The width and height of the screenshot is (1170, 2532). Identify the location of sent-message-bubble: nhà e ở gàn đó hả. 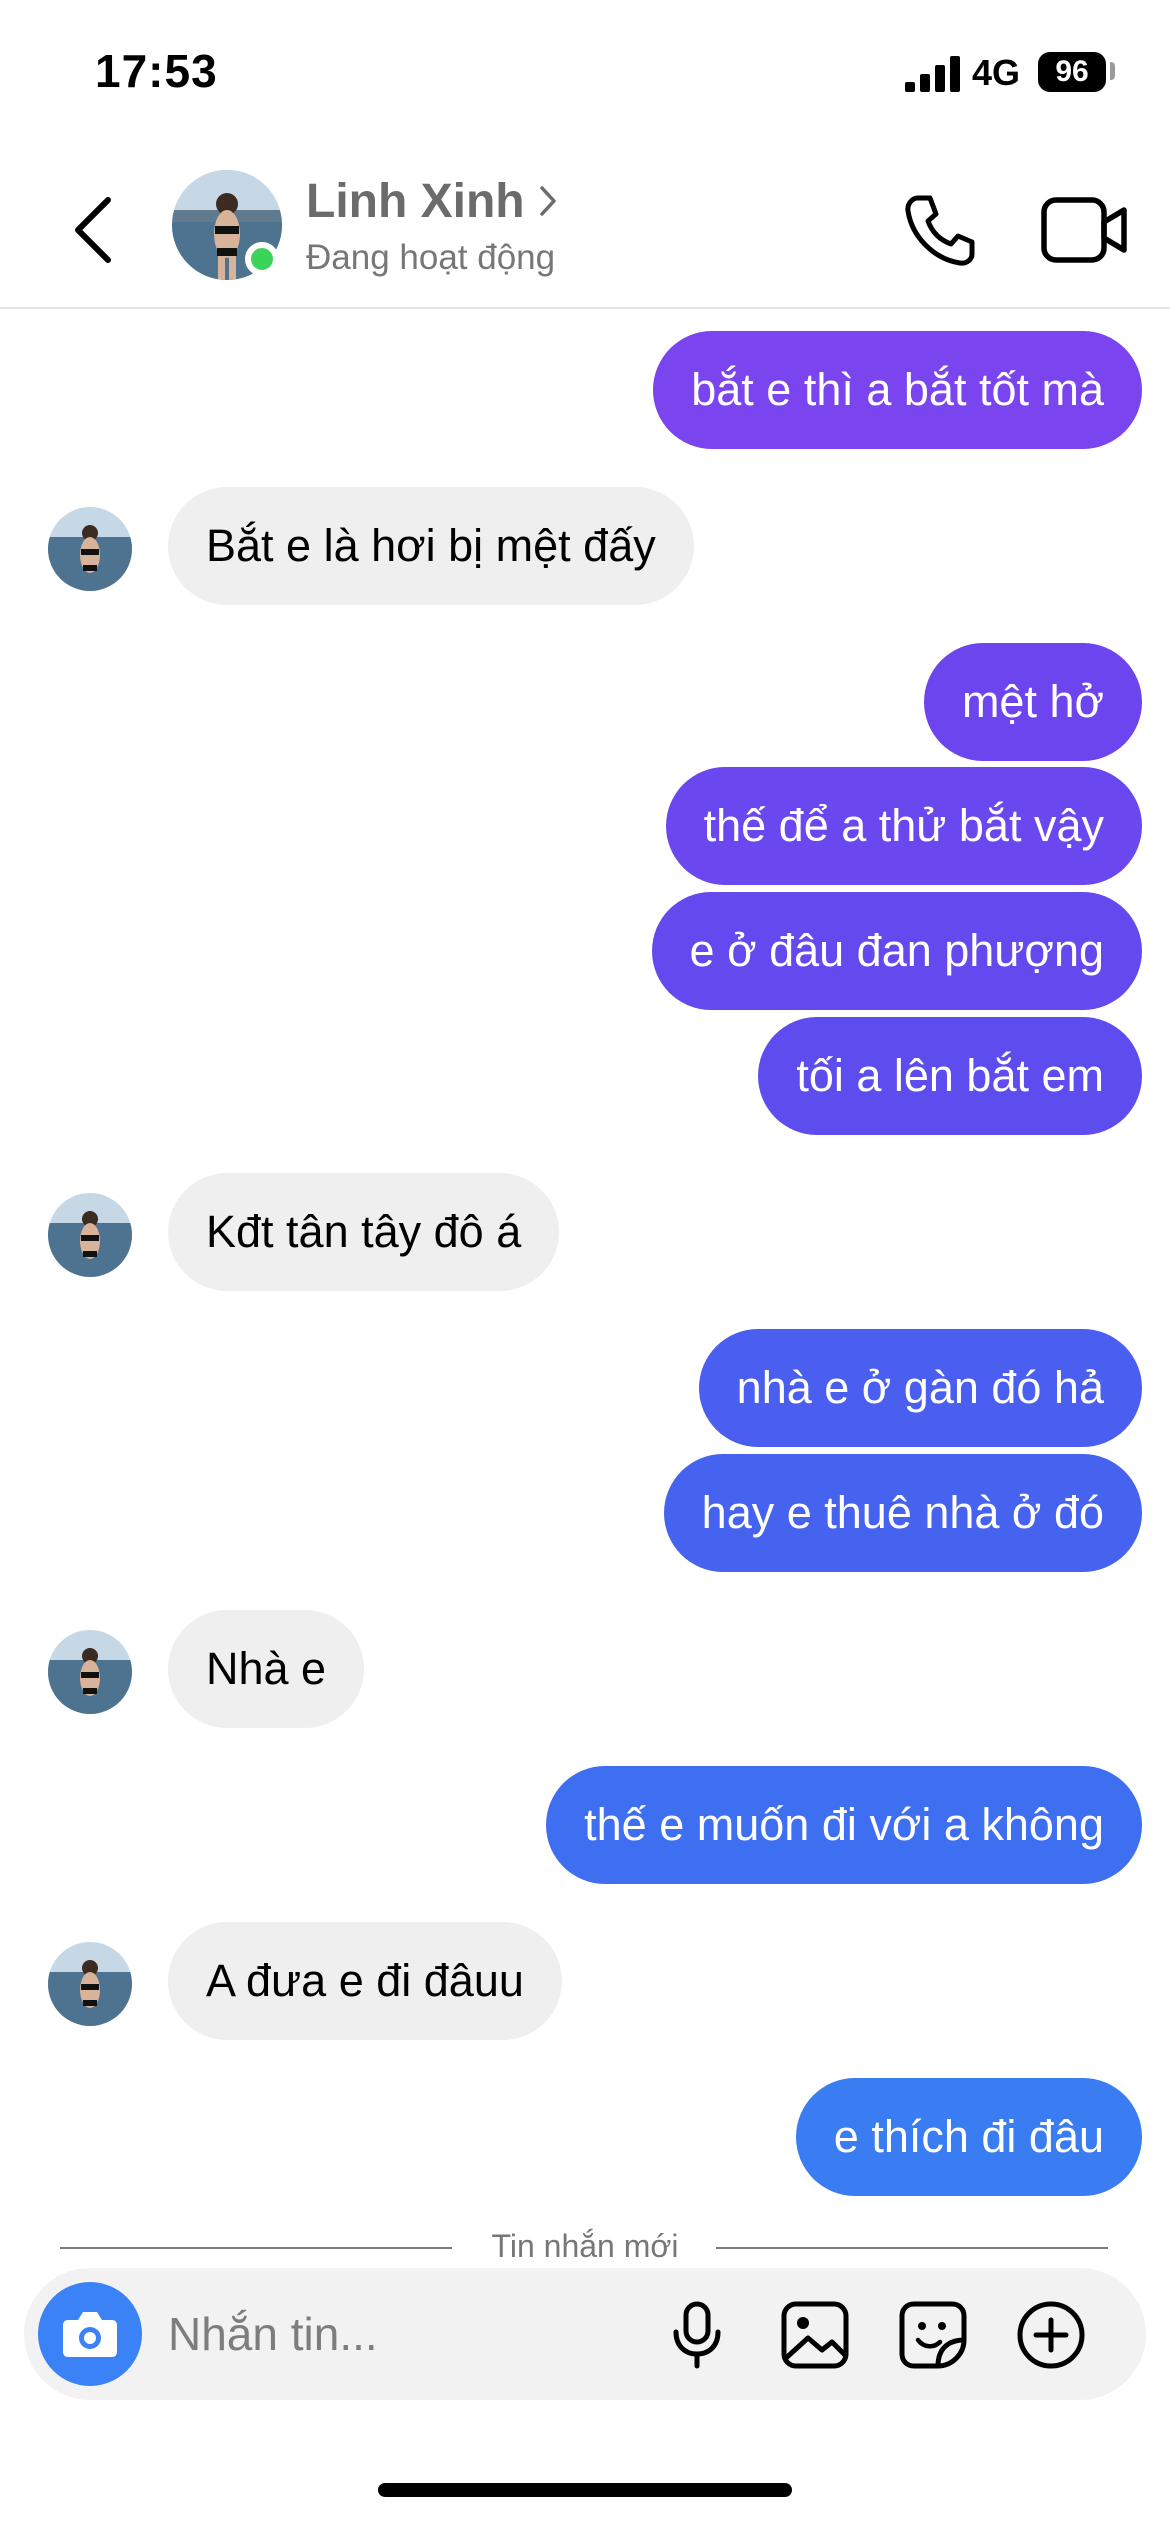
(920, 1388).